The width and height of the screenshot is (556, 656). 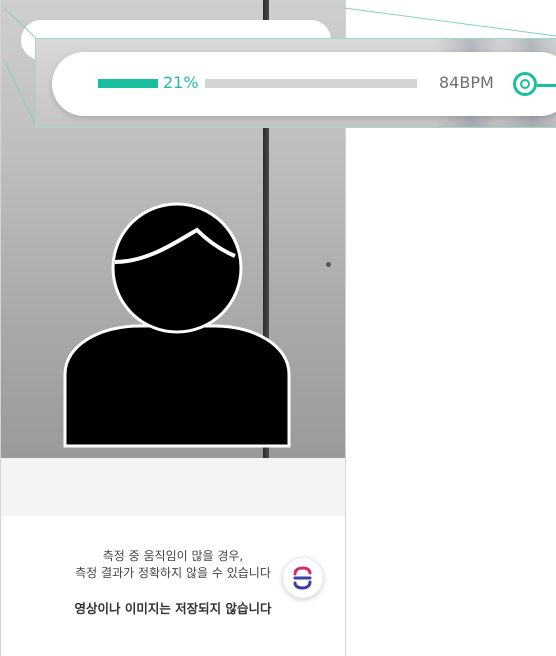 What do you see at coordinates (466, 82) in the screenshot?
I see `bpm-value: 84BPM` at bounding box center [466, 82].